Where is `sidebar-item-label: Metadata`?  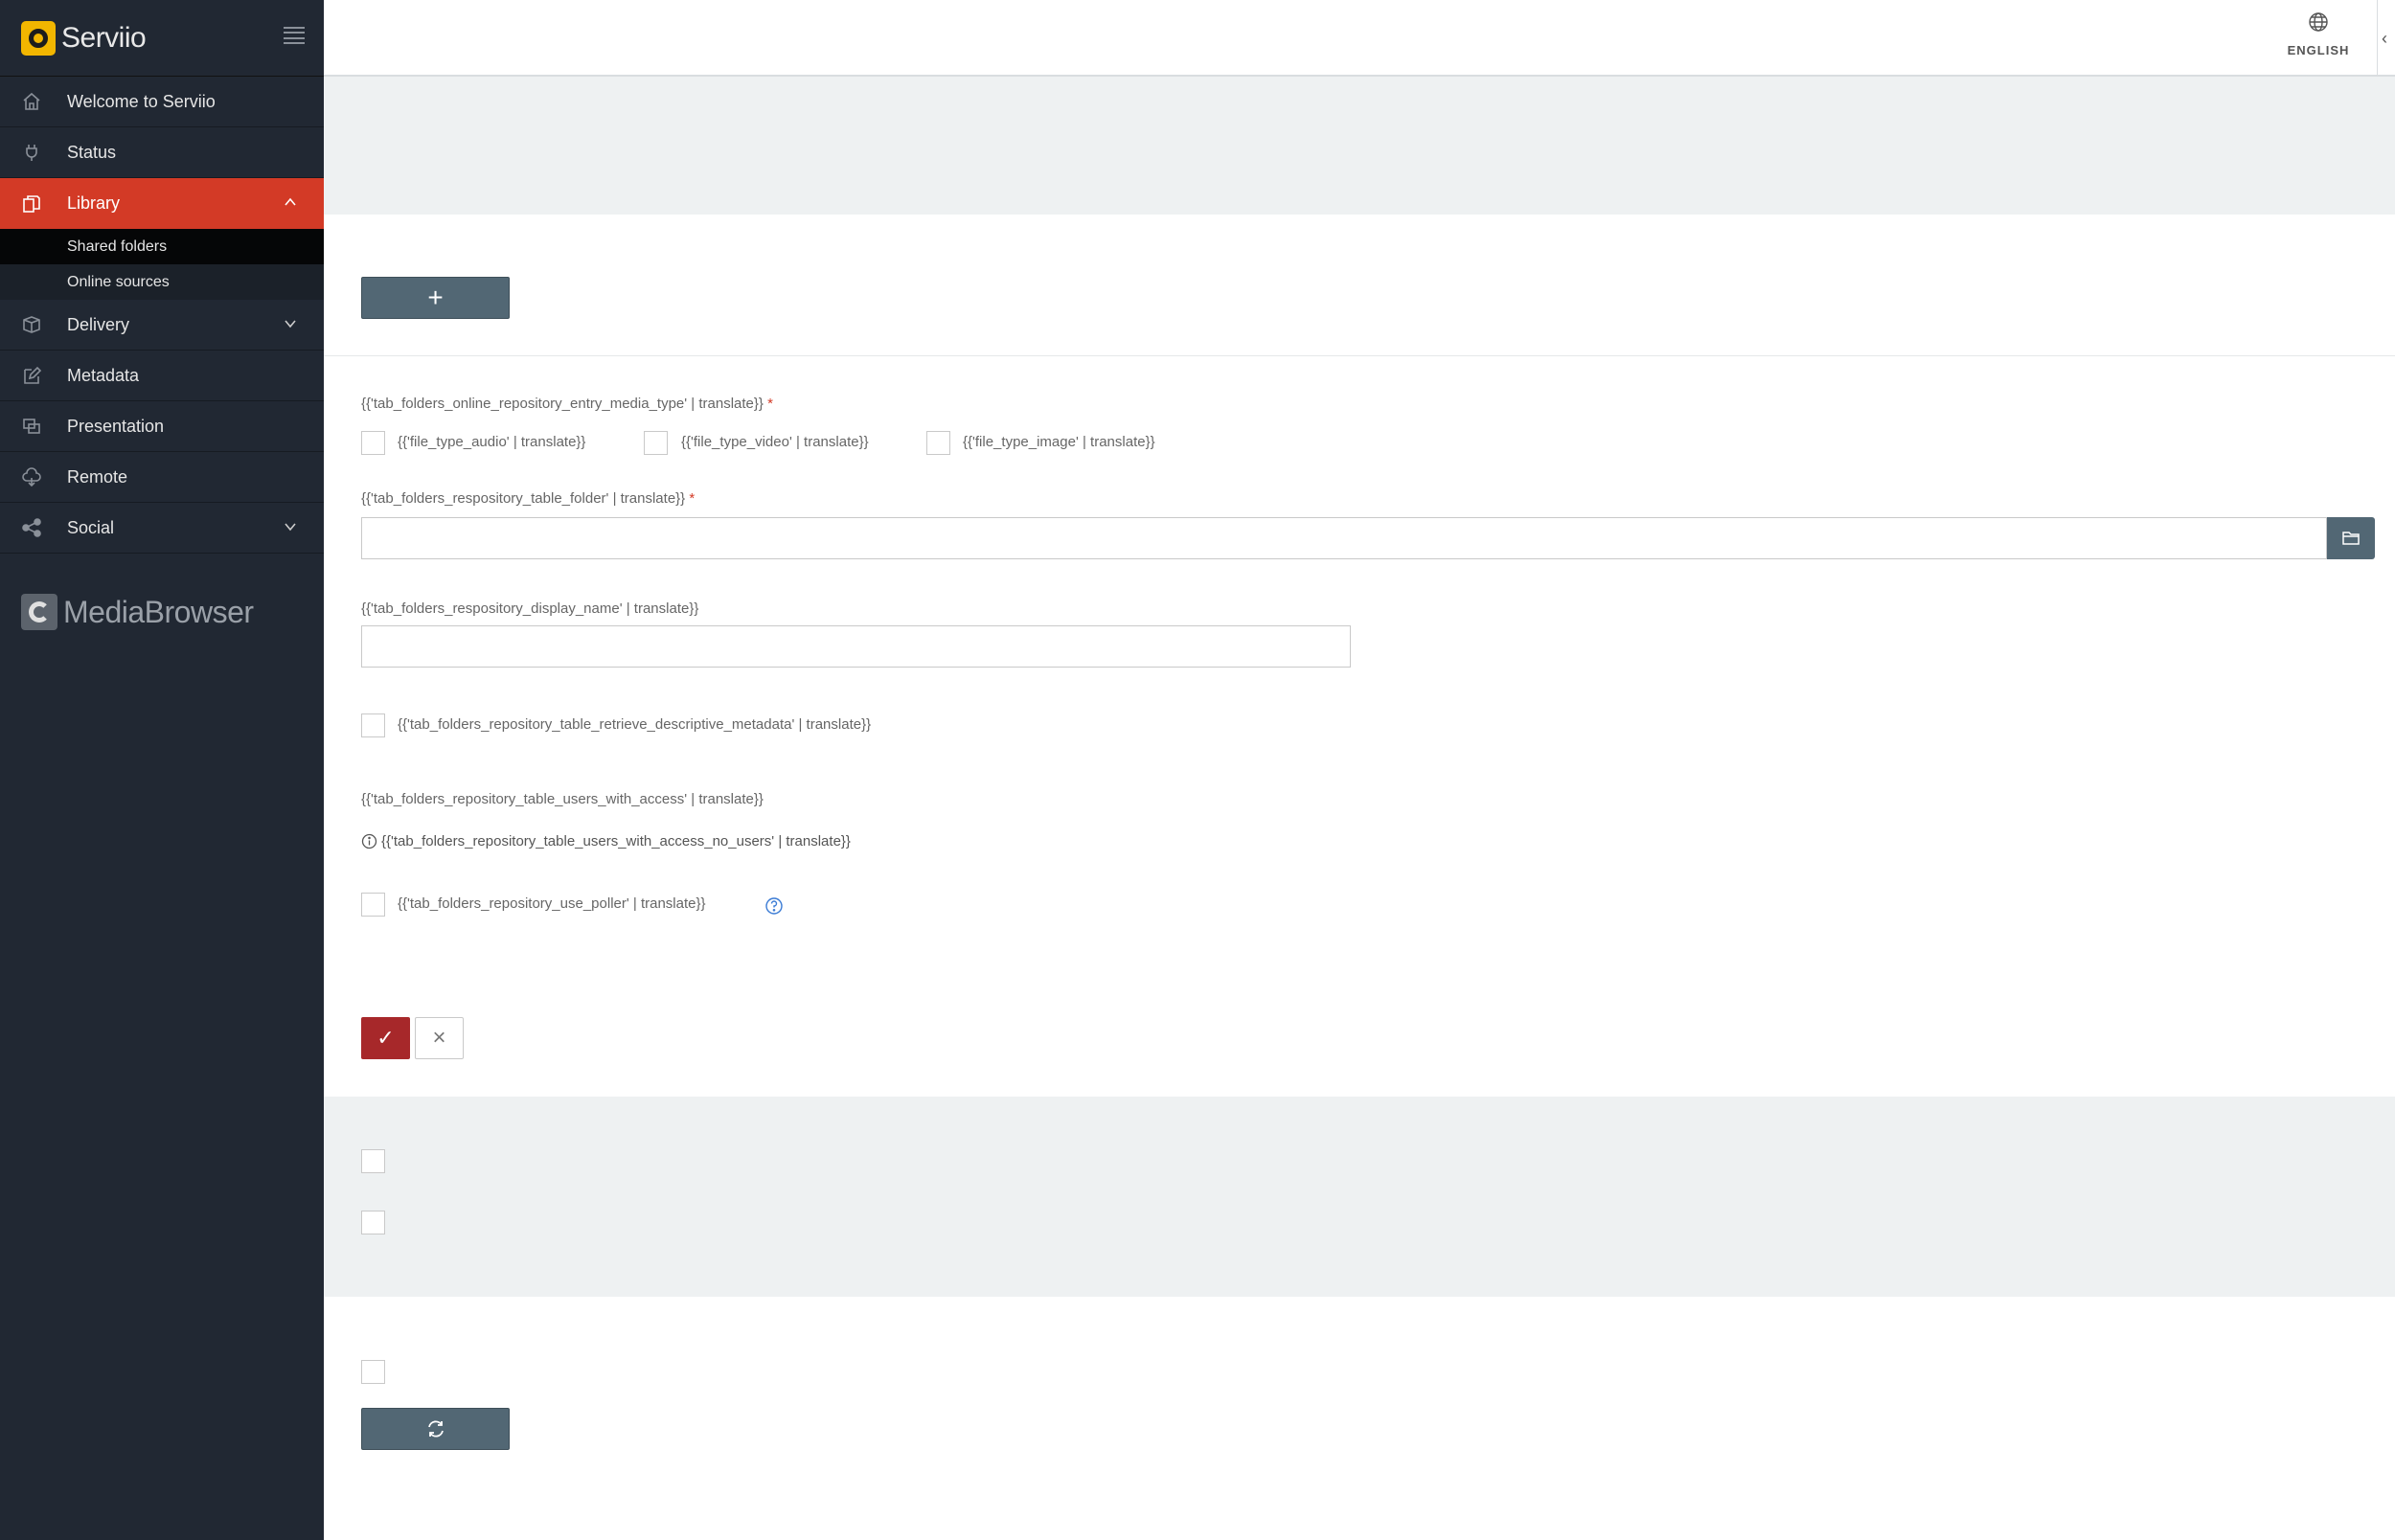 sidebar-item-label: Metadata is located at coordinates (104, 375).